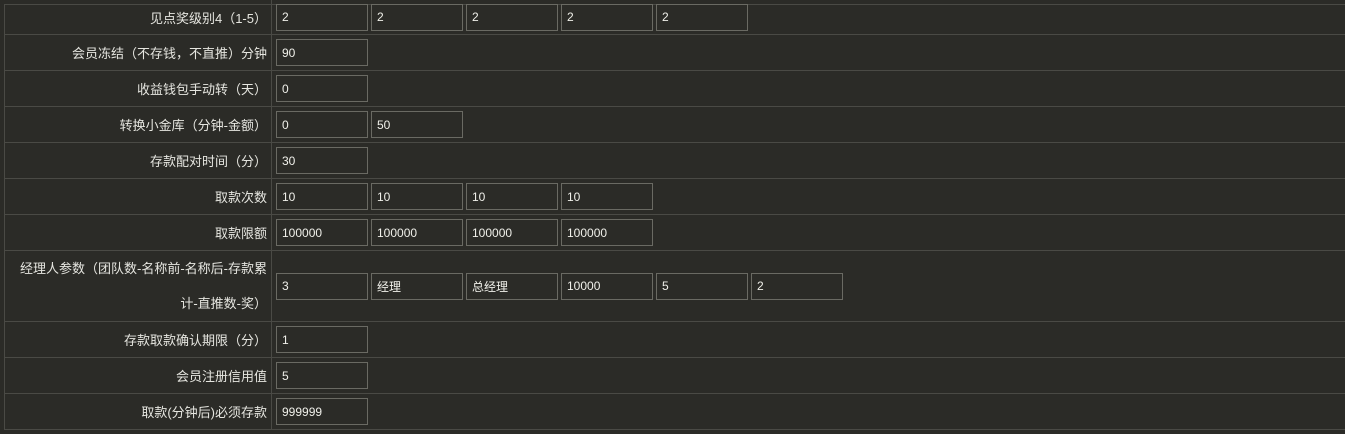 This screenshot has width=1345, height=434. I want to click on setting-row-member-freeze: 会员冻结（不存钱，不直推）分钟, so click(675, 53).